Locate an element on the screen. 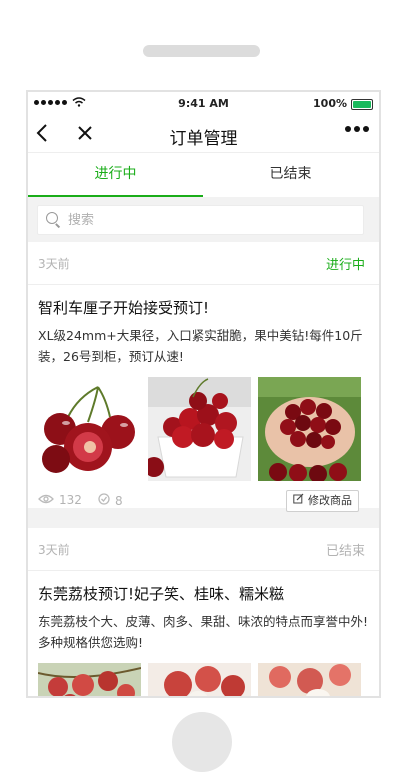  order-description: 东莞荔枝个大、皮薄、肉多、果甜、味浓的特点而享誉中外!多种规格供您选购! is located at coordinates (203, 632).